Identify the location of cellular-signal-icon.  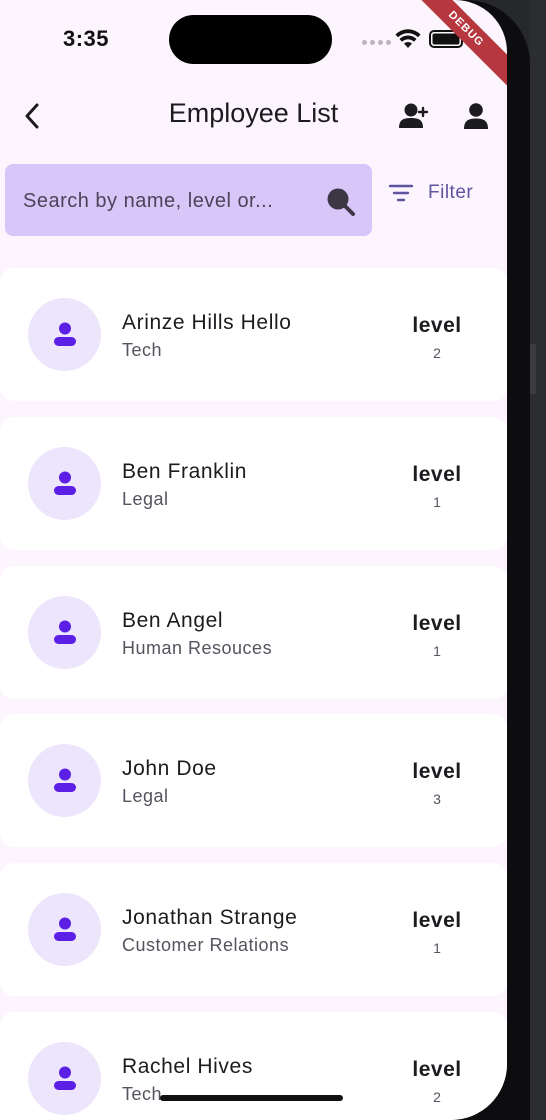
(376, 42).